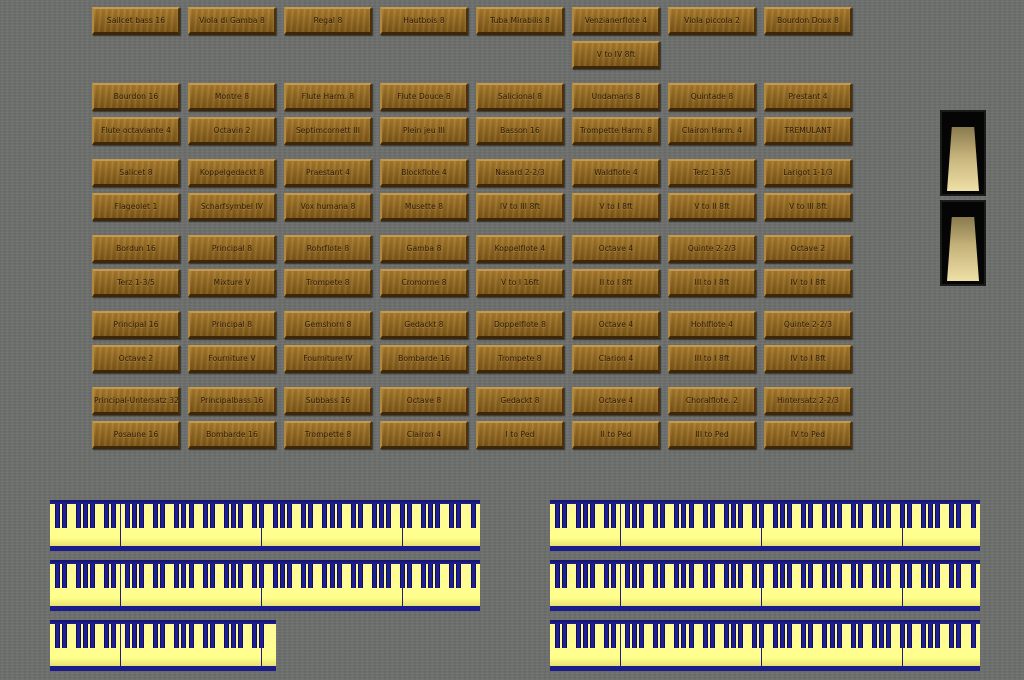 This screenshot has height=680, width=1024. What do you see at coordinates (712, 173) in the screenshot?
I see `stop-knob: Terz 1-3/5` at bounding box center [712, 173].